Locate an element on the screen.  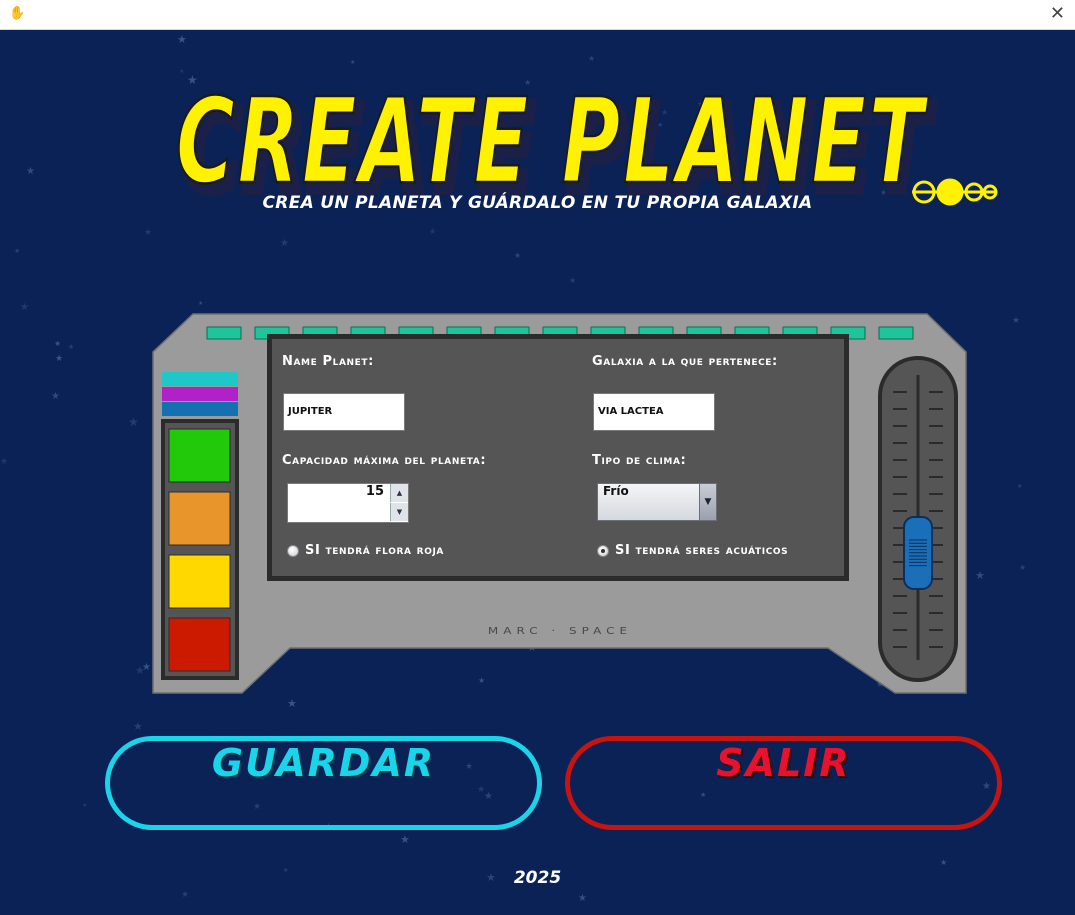
color-bar-purple is located at coordinates (200, 394).